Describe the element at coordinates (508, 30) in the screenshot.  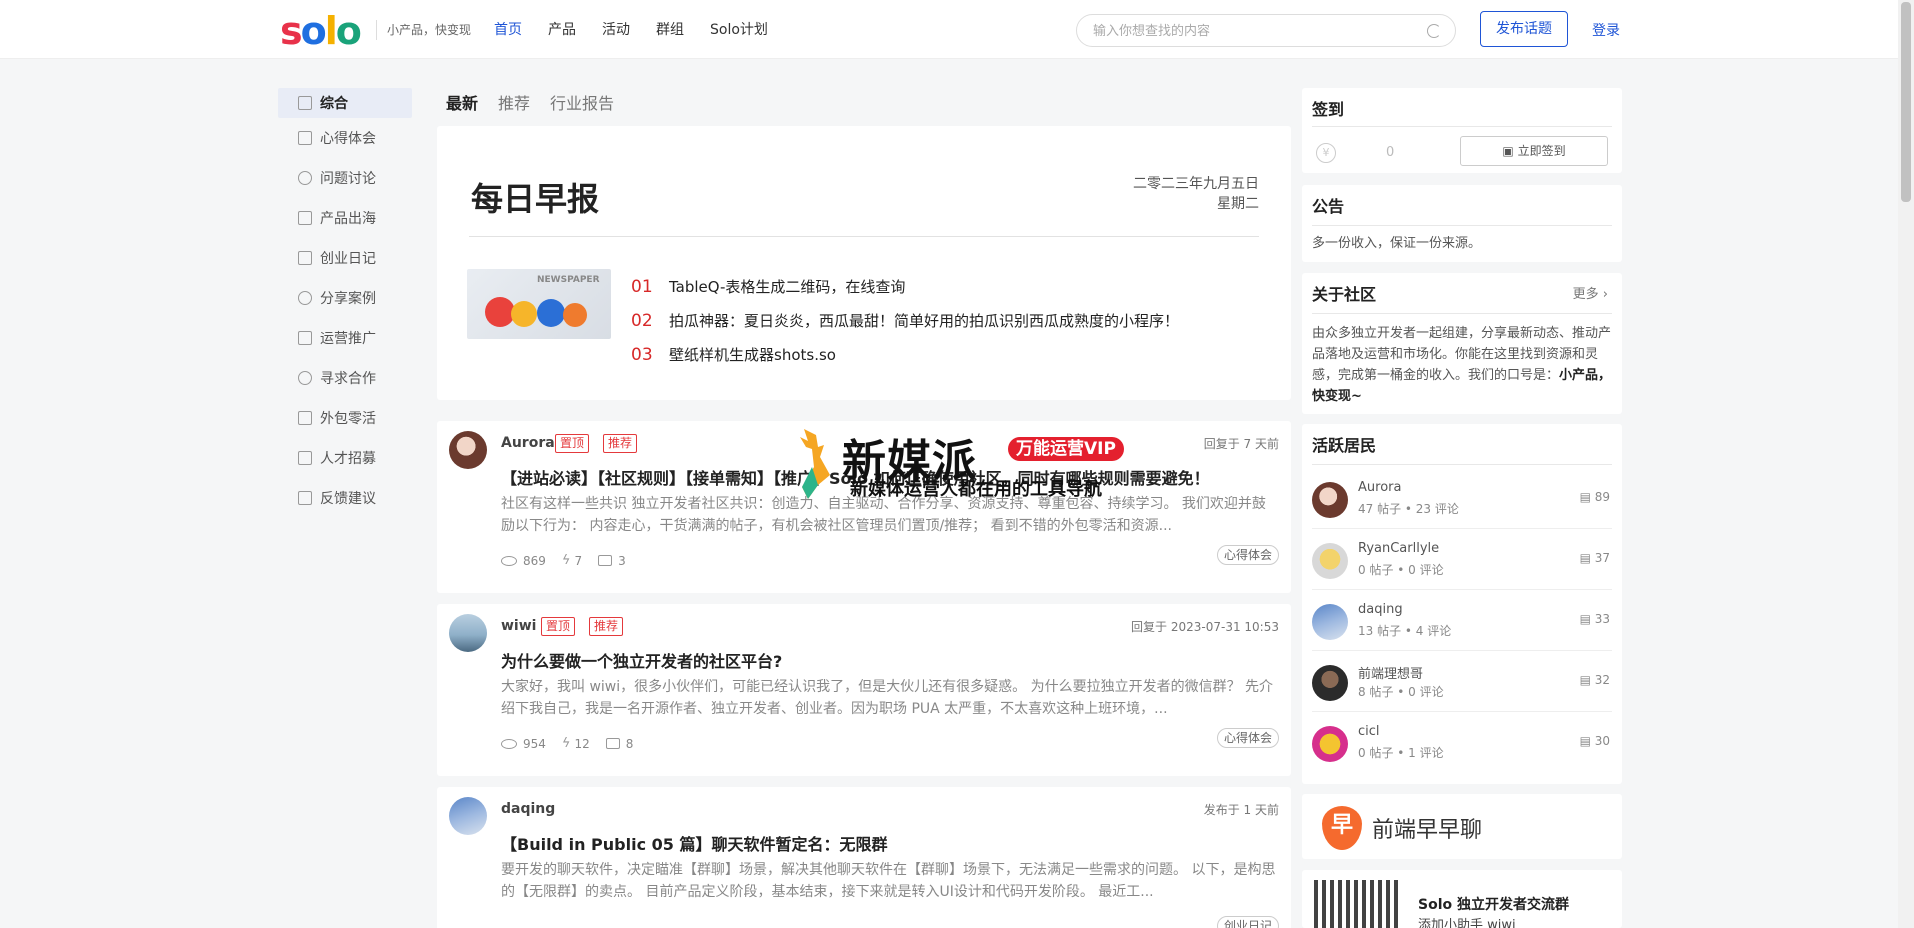
I see `nav-home: 首页` at that location.